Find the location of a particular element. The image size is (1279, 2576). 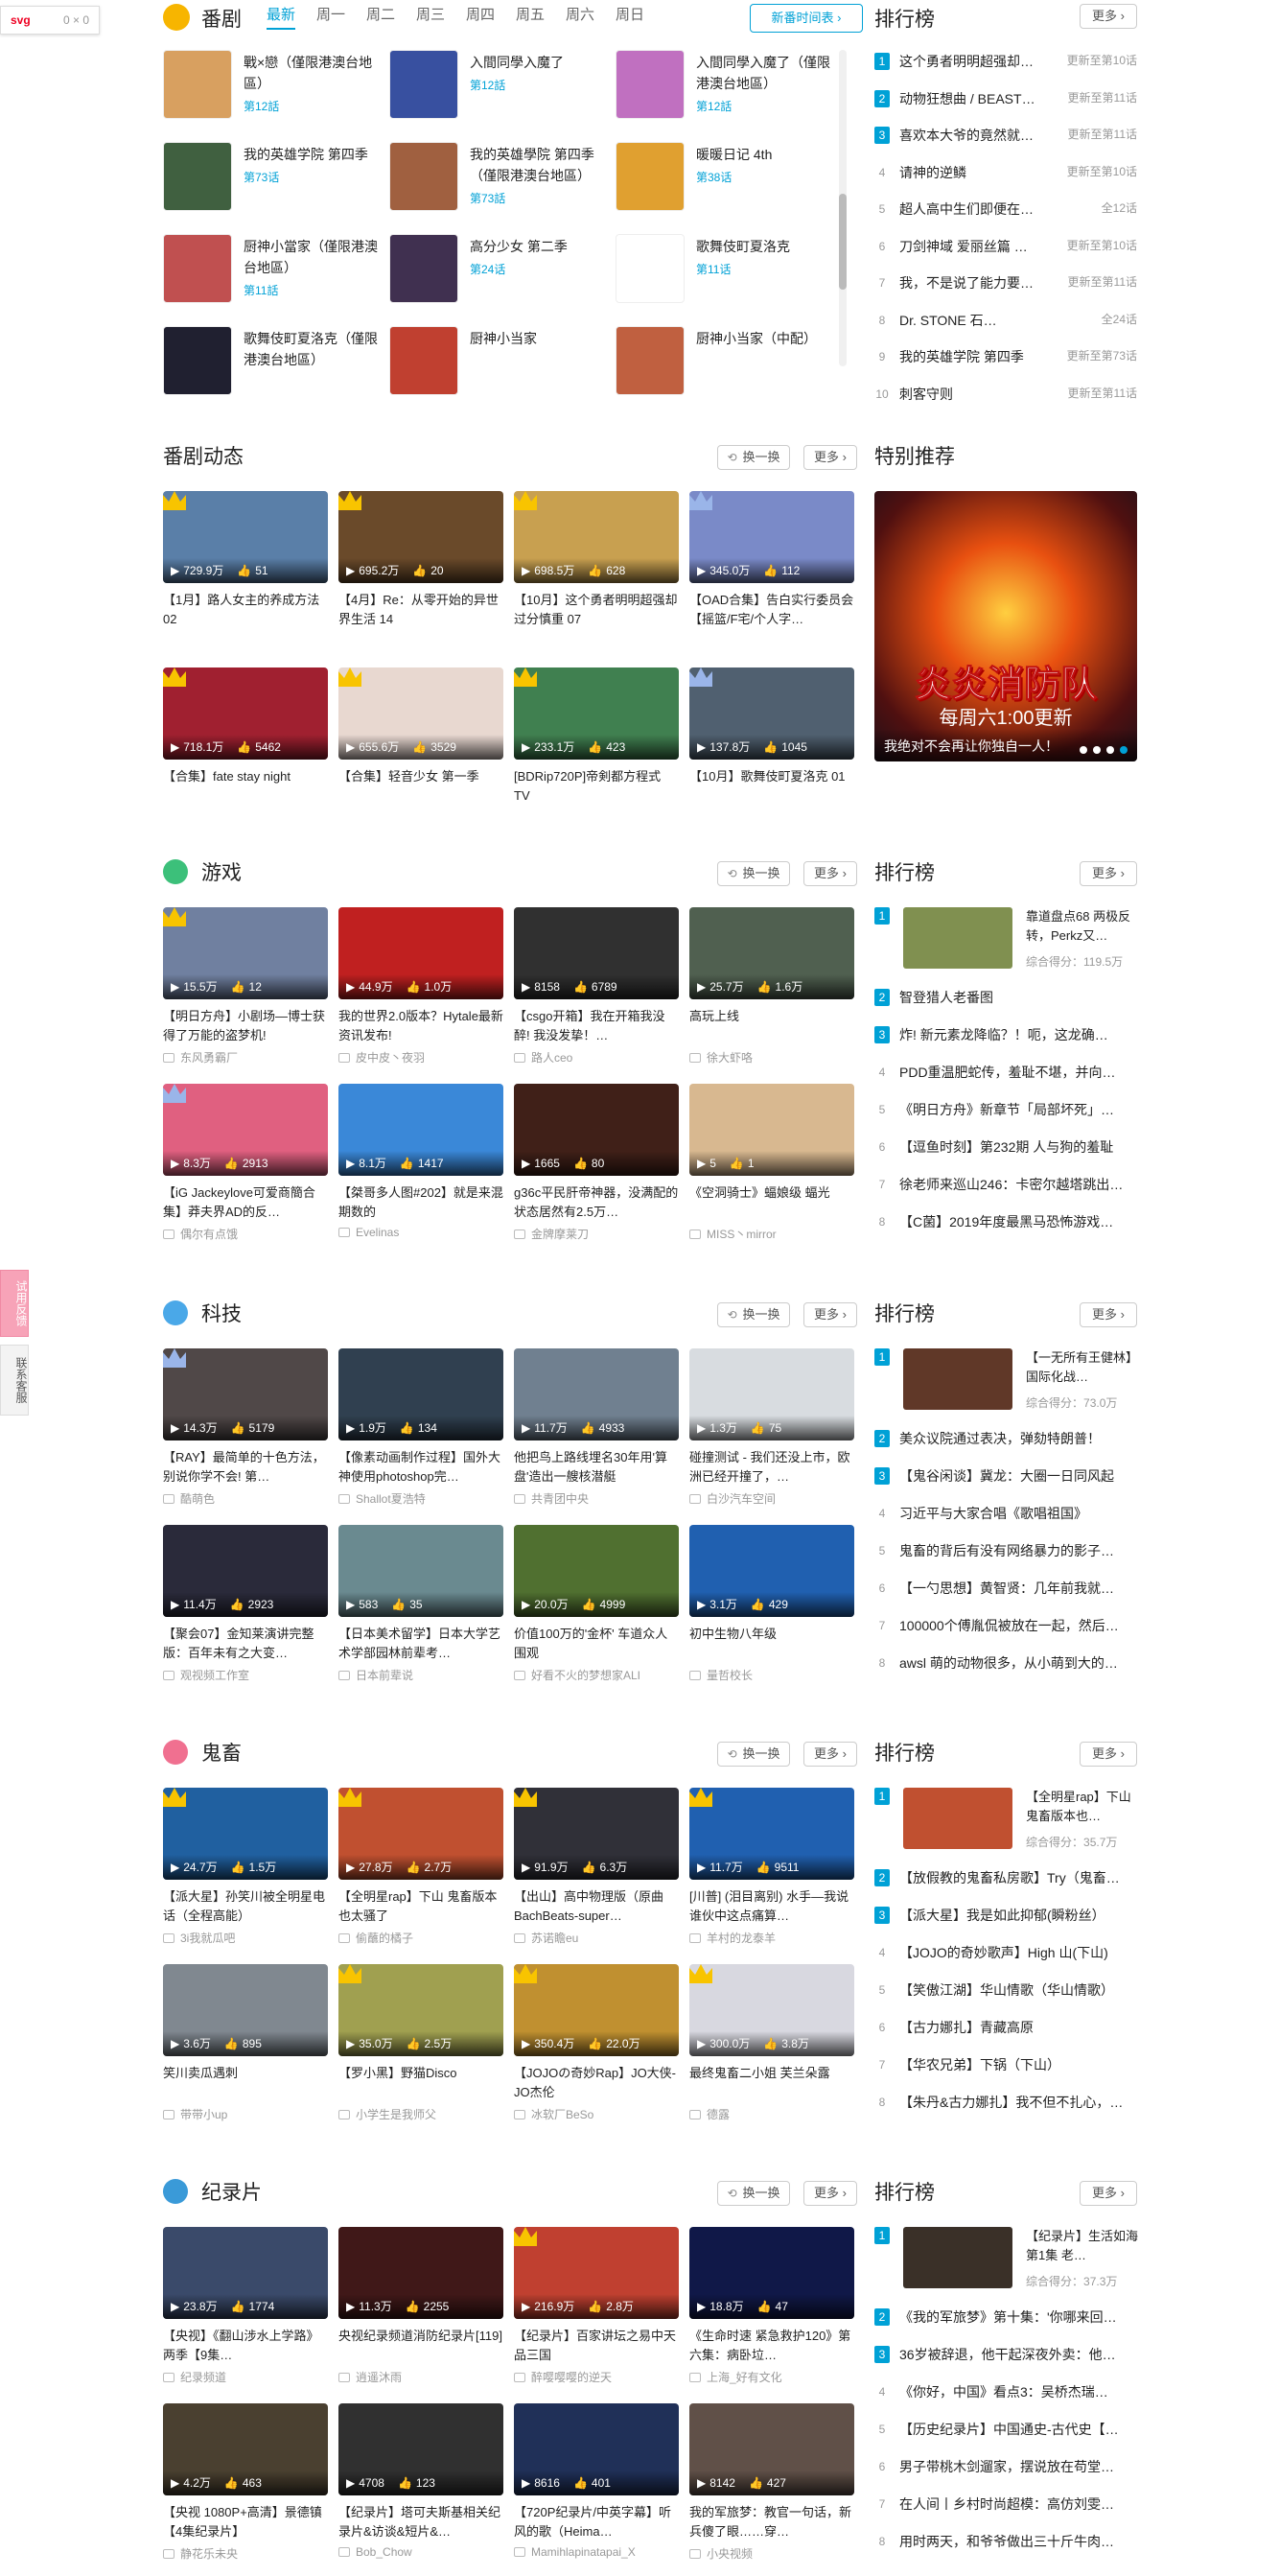

uploader: 徐大虾咯 is located at coordinates (772, 1057).